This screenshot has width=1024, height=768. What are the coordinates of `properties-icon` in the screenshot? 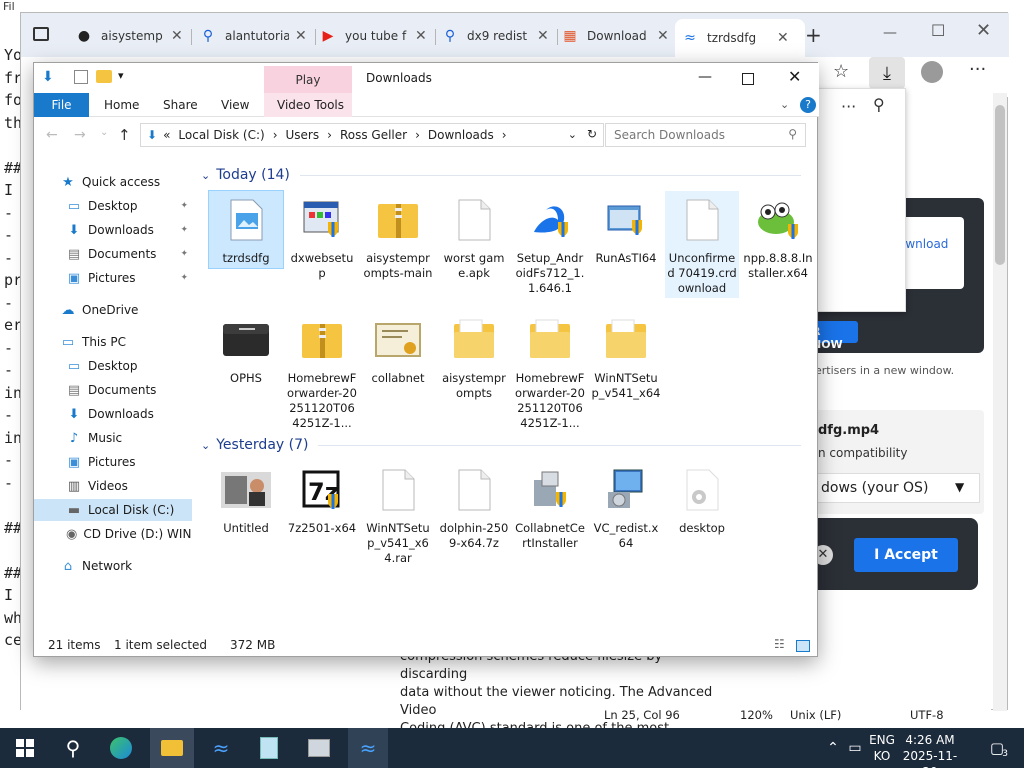 It's located at (81, 77).